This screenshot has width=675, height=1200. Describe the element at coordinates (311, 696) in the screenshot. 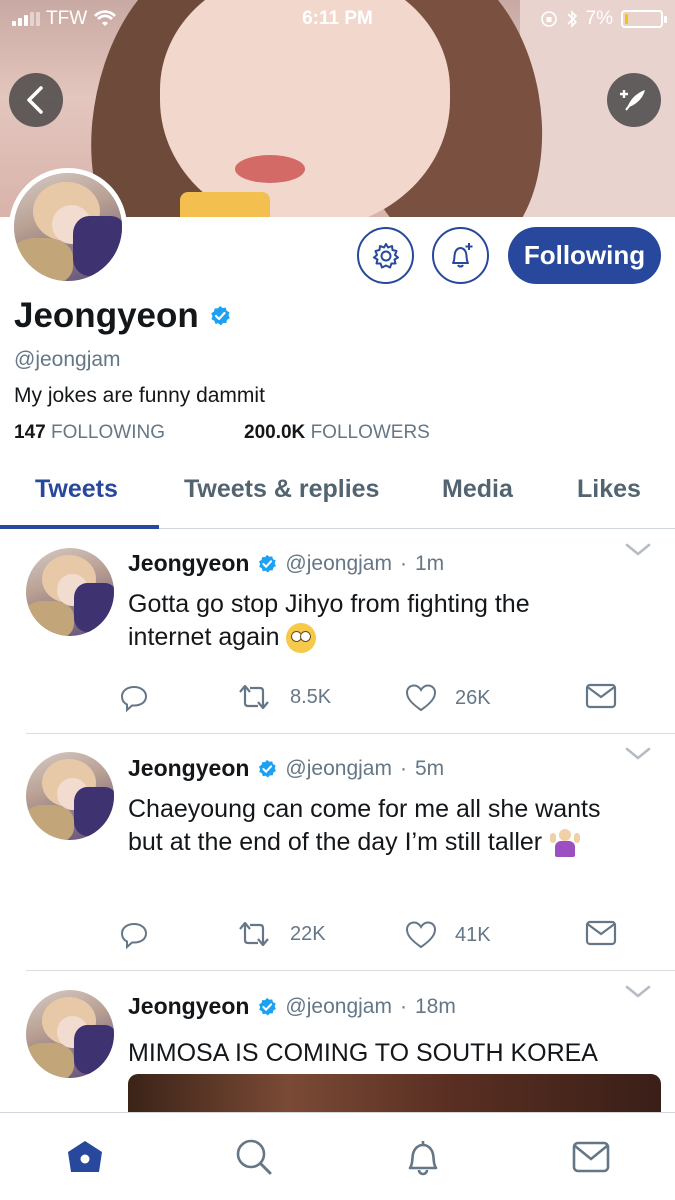

I see `retweet-count: 8.5K` at that location.